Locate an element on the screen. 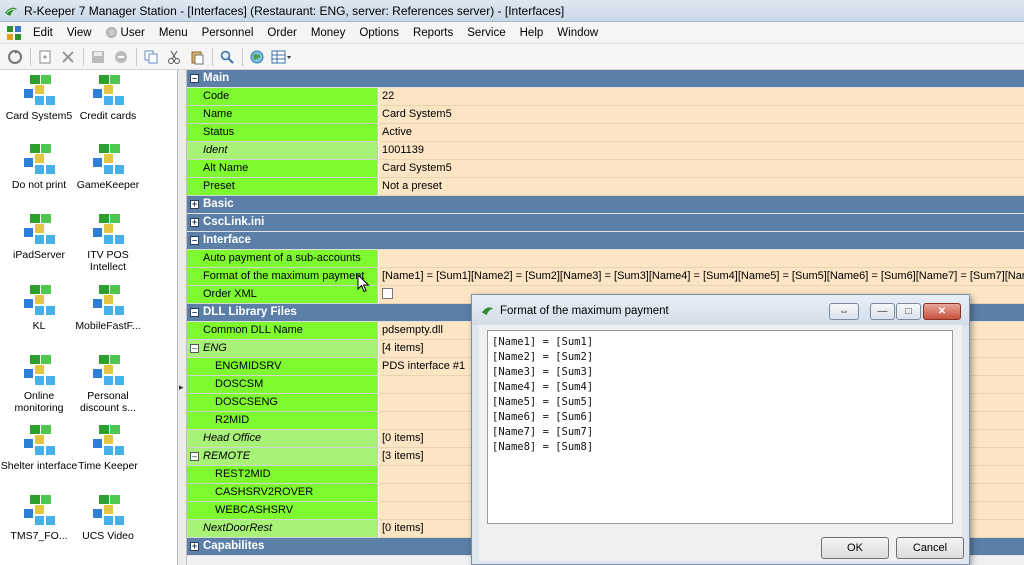 The width and height of the screenshot is (1024, 565). list-item-label: KL is located at coordinates (39, 326).